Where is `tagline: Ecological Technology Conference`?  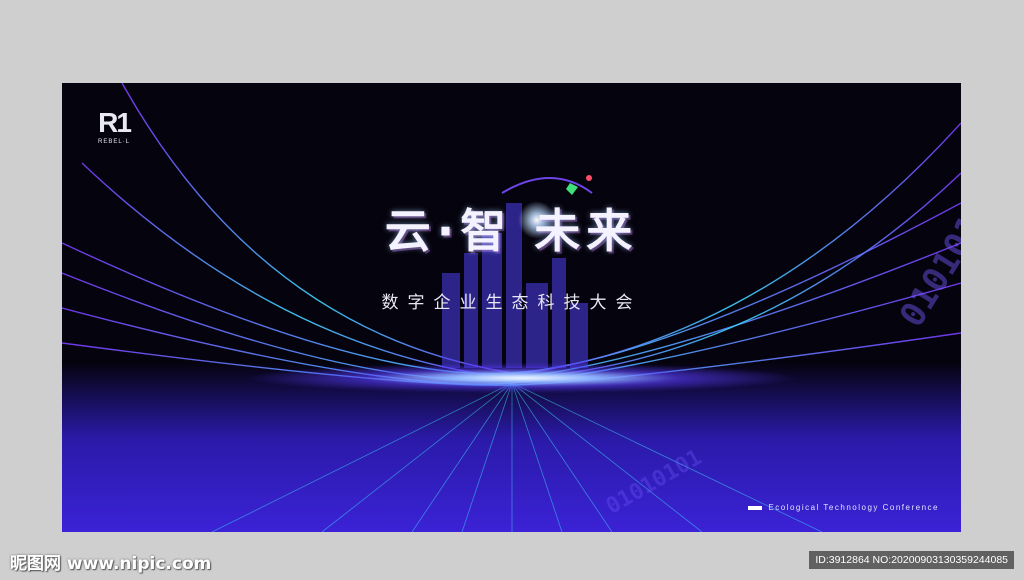
tagline: Ecological Technology Conference is located at coordinates (843, 507).